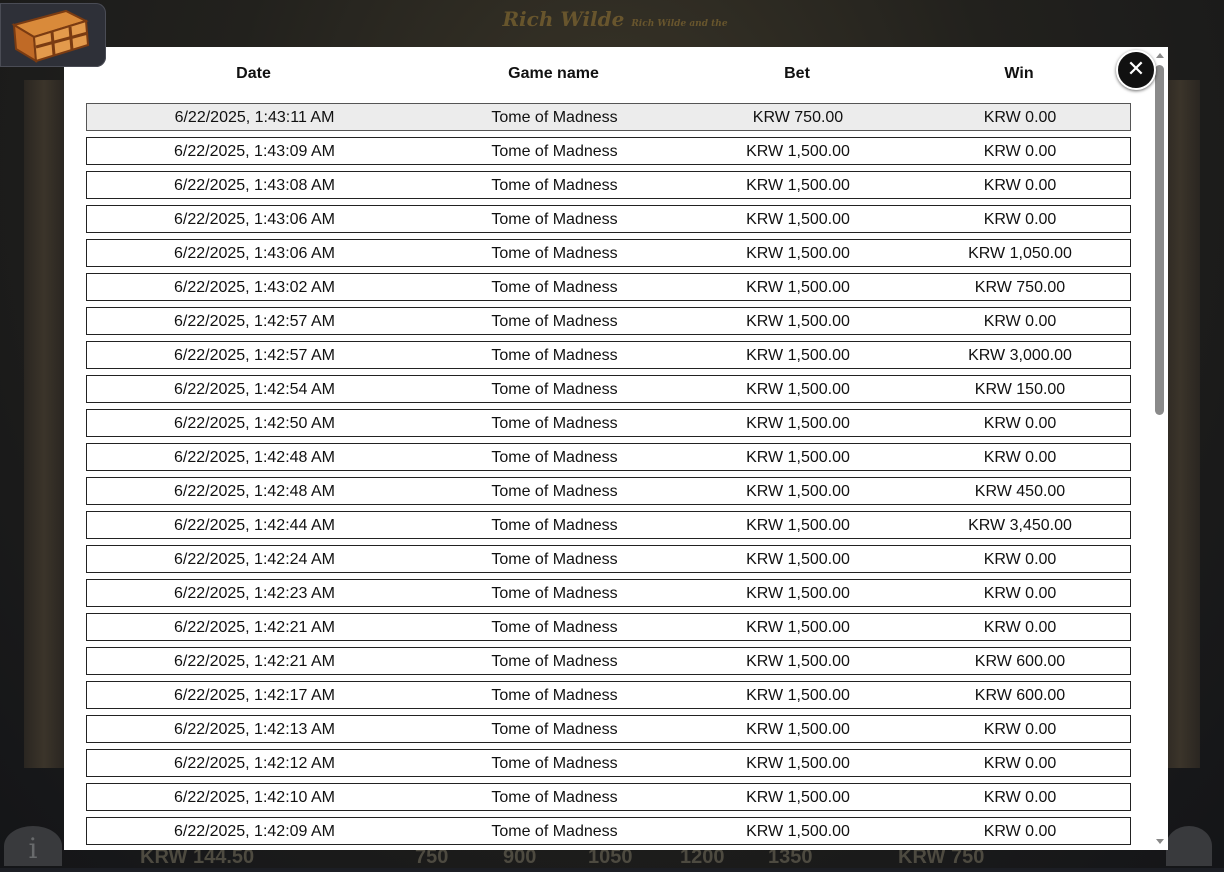 The height and width of the screenshot is (872, 1224). I want to click on scroll-down-arrow-icon, so click(1160, 841).